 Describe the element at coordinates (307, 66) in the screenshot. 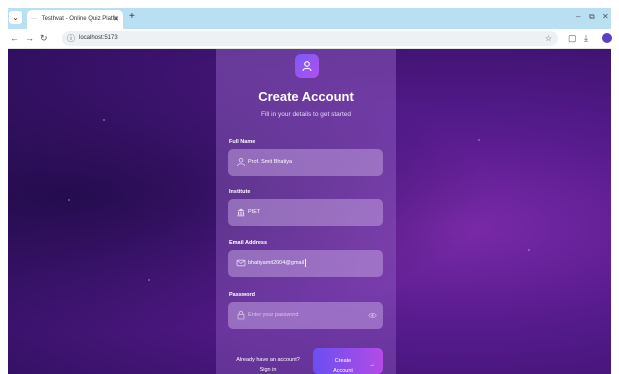

I see `logo-user-icon` at that location.